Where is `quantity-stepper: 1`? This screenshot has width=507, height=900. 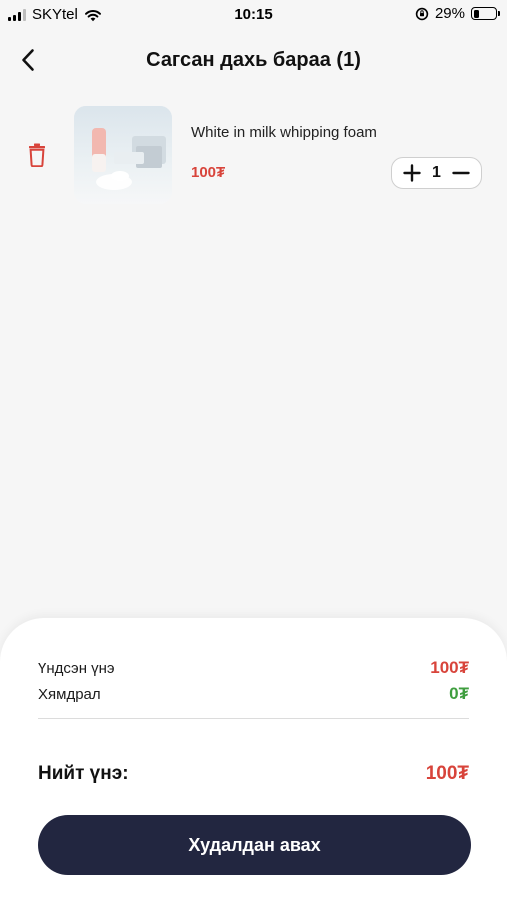
quantity-stepper: 1 is located at coordinates (436, 173).